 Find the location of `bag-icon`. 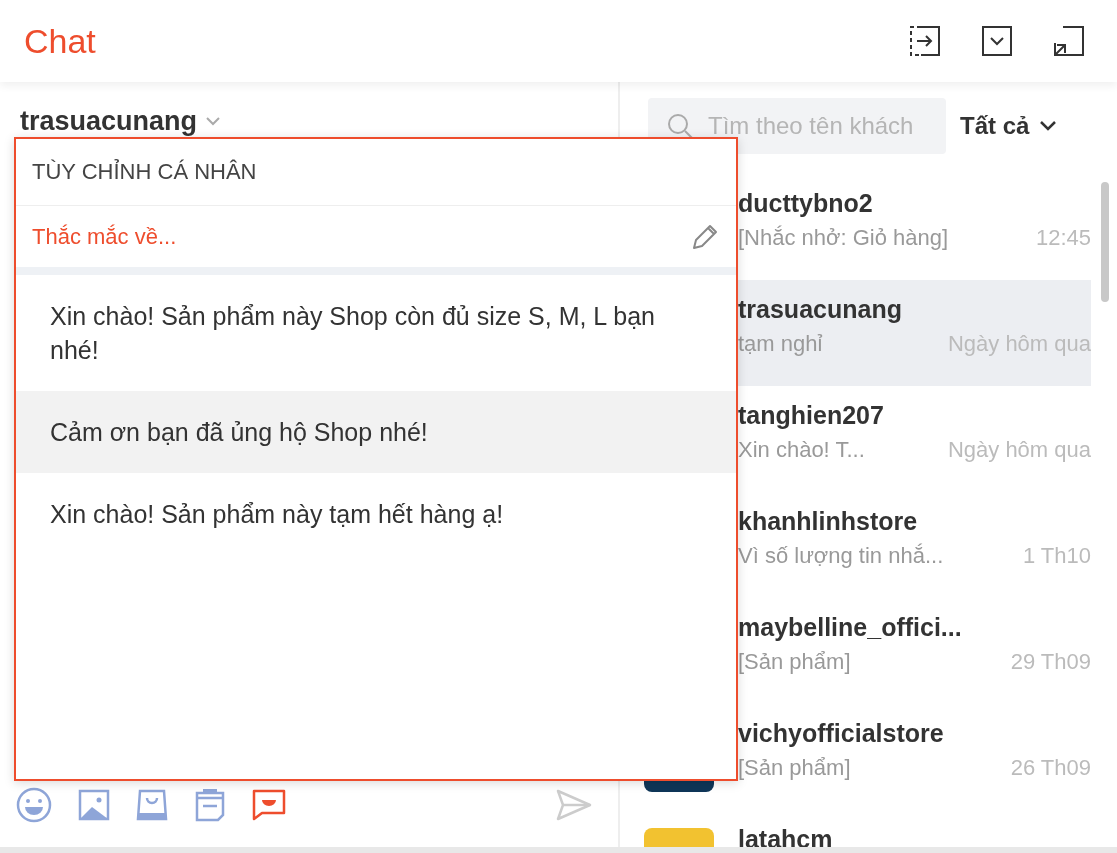

bag-icon is located at coordinates (152, 805).